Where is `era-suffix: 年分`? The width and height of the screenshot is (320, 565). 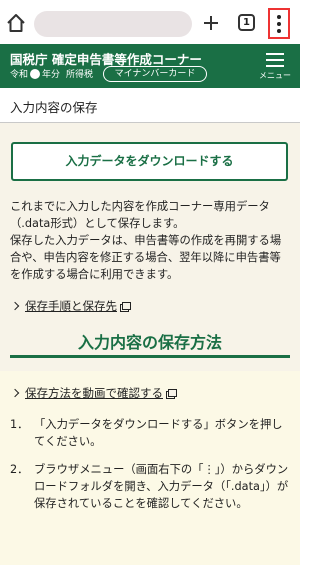
era-suffix: 年分 is located at coordinates (51, 75).